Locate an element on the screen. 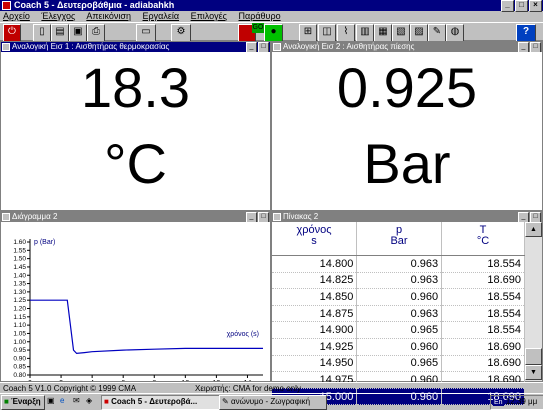 The width and height of the screenshot is (543, 410). graph-tool-icon: ⌇ is located at coordinates (346, 33).